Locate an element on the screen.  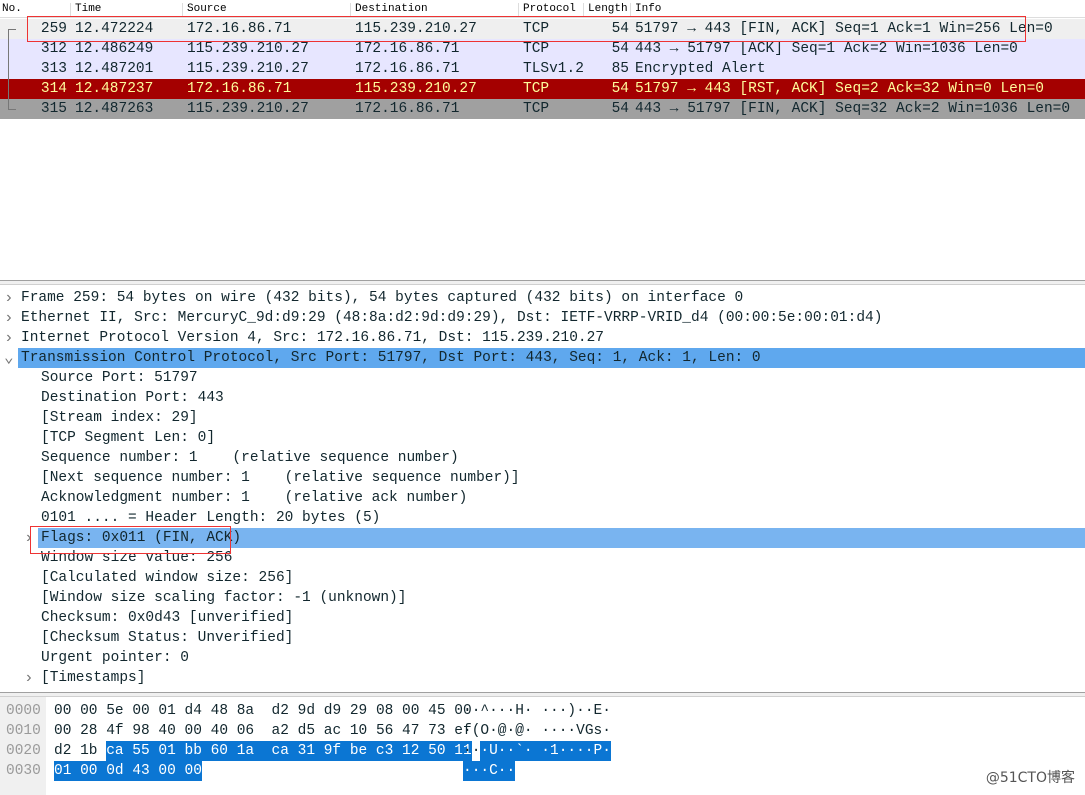
detail-row: 0101 .... = Header Length: 20 bytes (5) is located at coordinates (542, 518).